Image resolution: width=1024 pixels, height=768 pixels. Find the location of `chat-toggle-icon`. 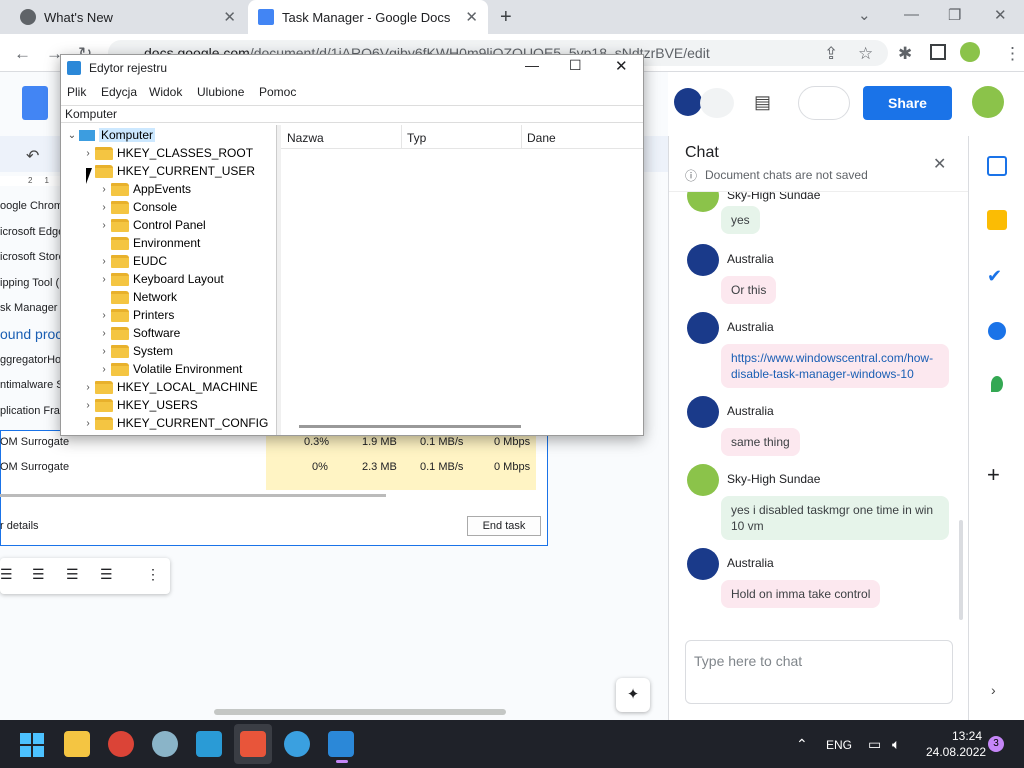

chat-toggle-icon is located at coordinates (717, 103).